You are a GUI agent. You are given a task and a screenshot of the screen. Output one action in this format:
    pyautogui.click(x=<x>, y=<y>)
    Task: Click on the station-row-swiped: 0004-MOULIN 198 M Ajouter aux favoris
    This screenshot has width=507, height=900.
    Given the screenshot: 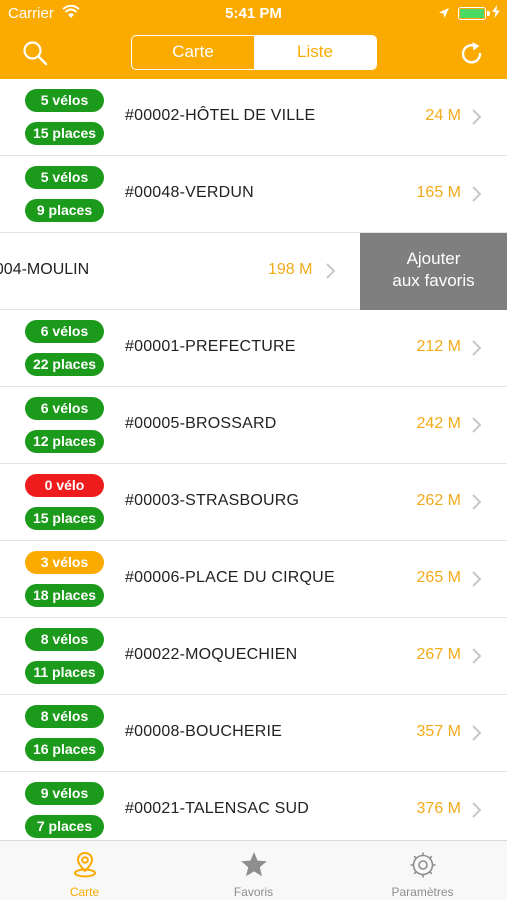 What is the action you would take?
    pyautogui.click(x=253, y=271)
    